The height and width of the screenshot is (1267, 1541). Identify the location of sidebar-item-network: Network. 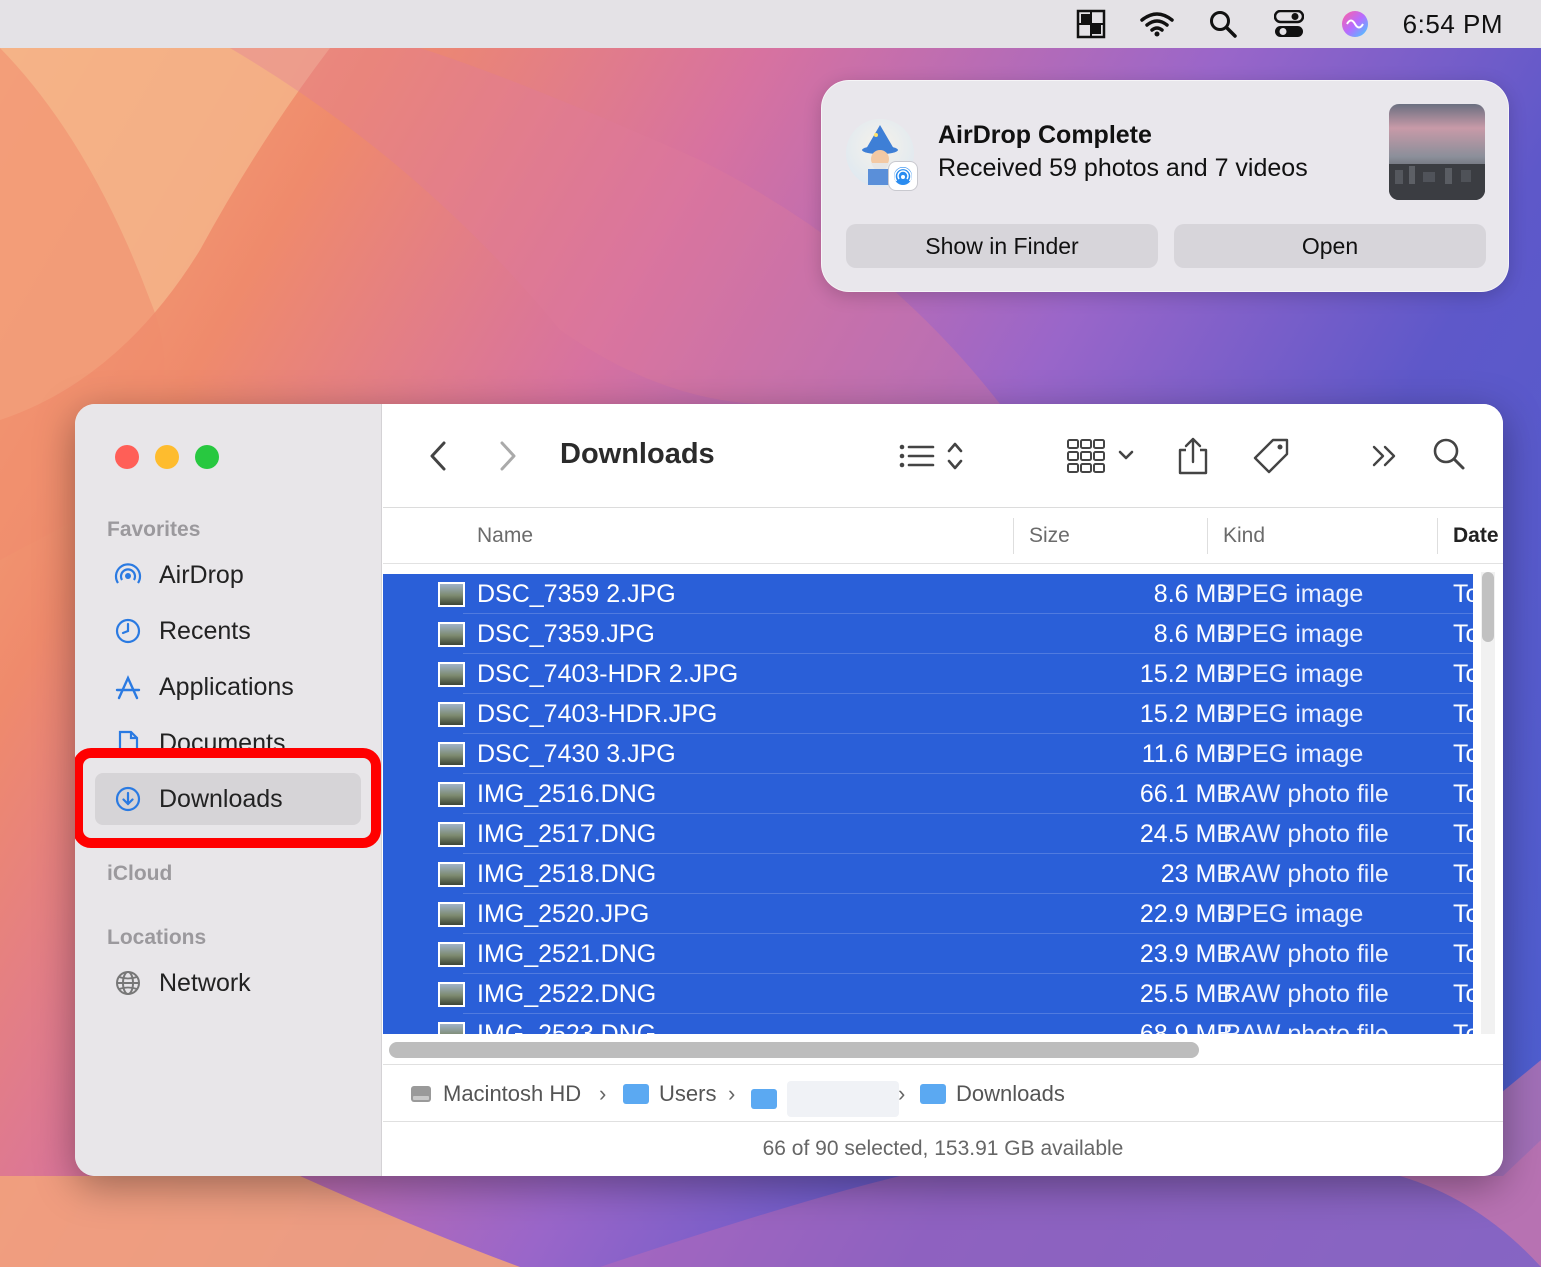
(228, 983).